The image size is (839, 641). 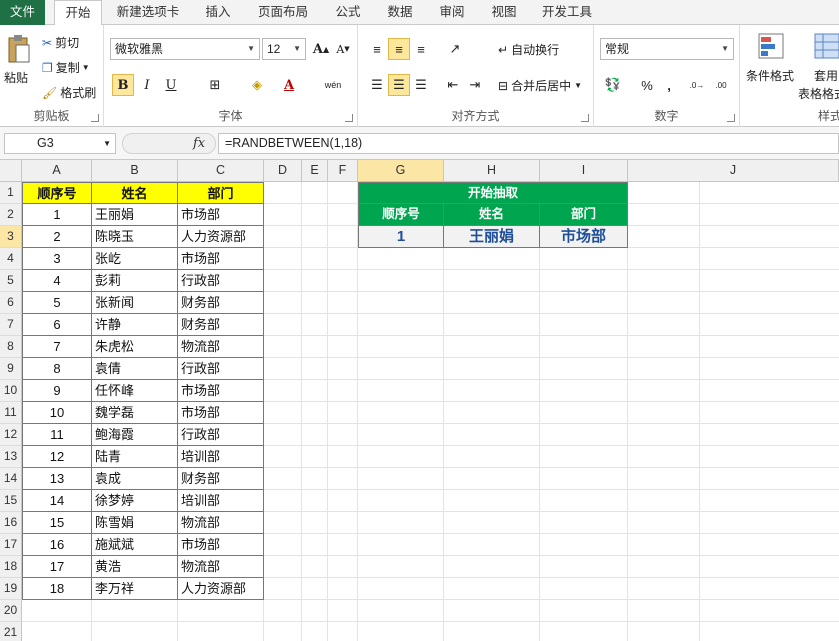 What do you see at coordinates (540, 85) in the screenshot?
I see `merge-center-button: ⊟ 合并后居中 ▼` at bounding box center [540, 85].